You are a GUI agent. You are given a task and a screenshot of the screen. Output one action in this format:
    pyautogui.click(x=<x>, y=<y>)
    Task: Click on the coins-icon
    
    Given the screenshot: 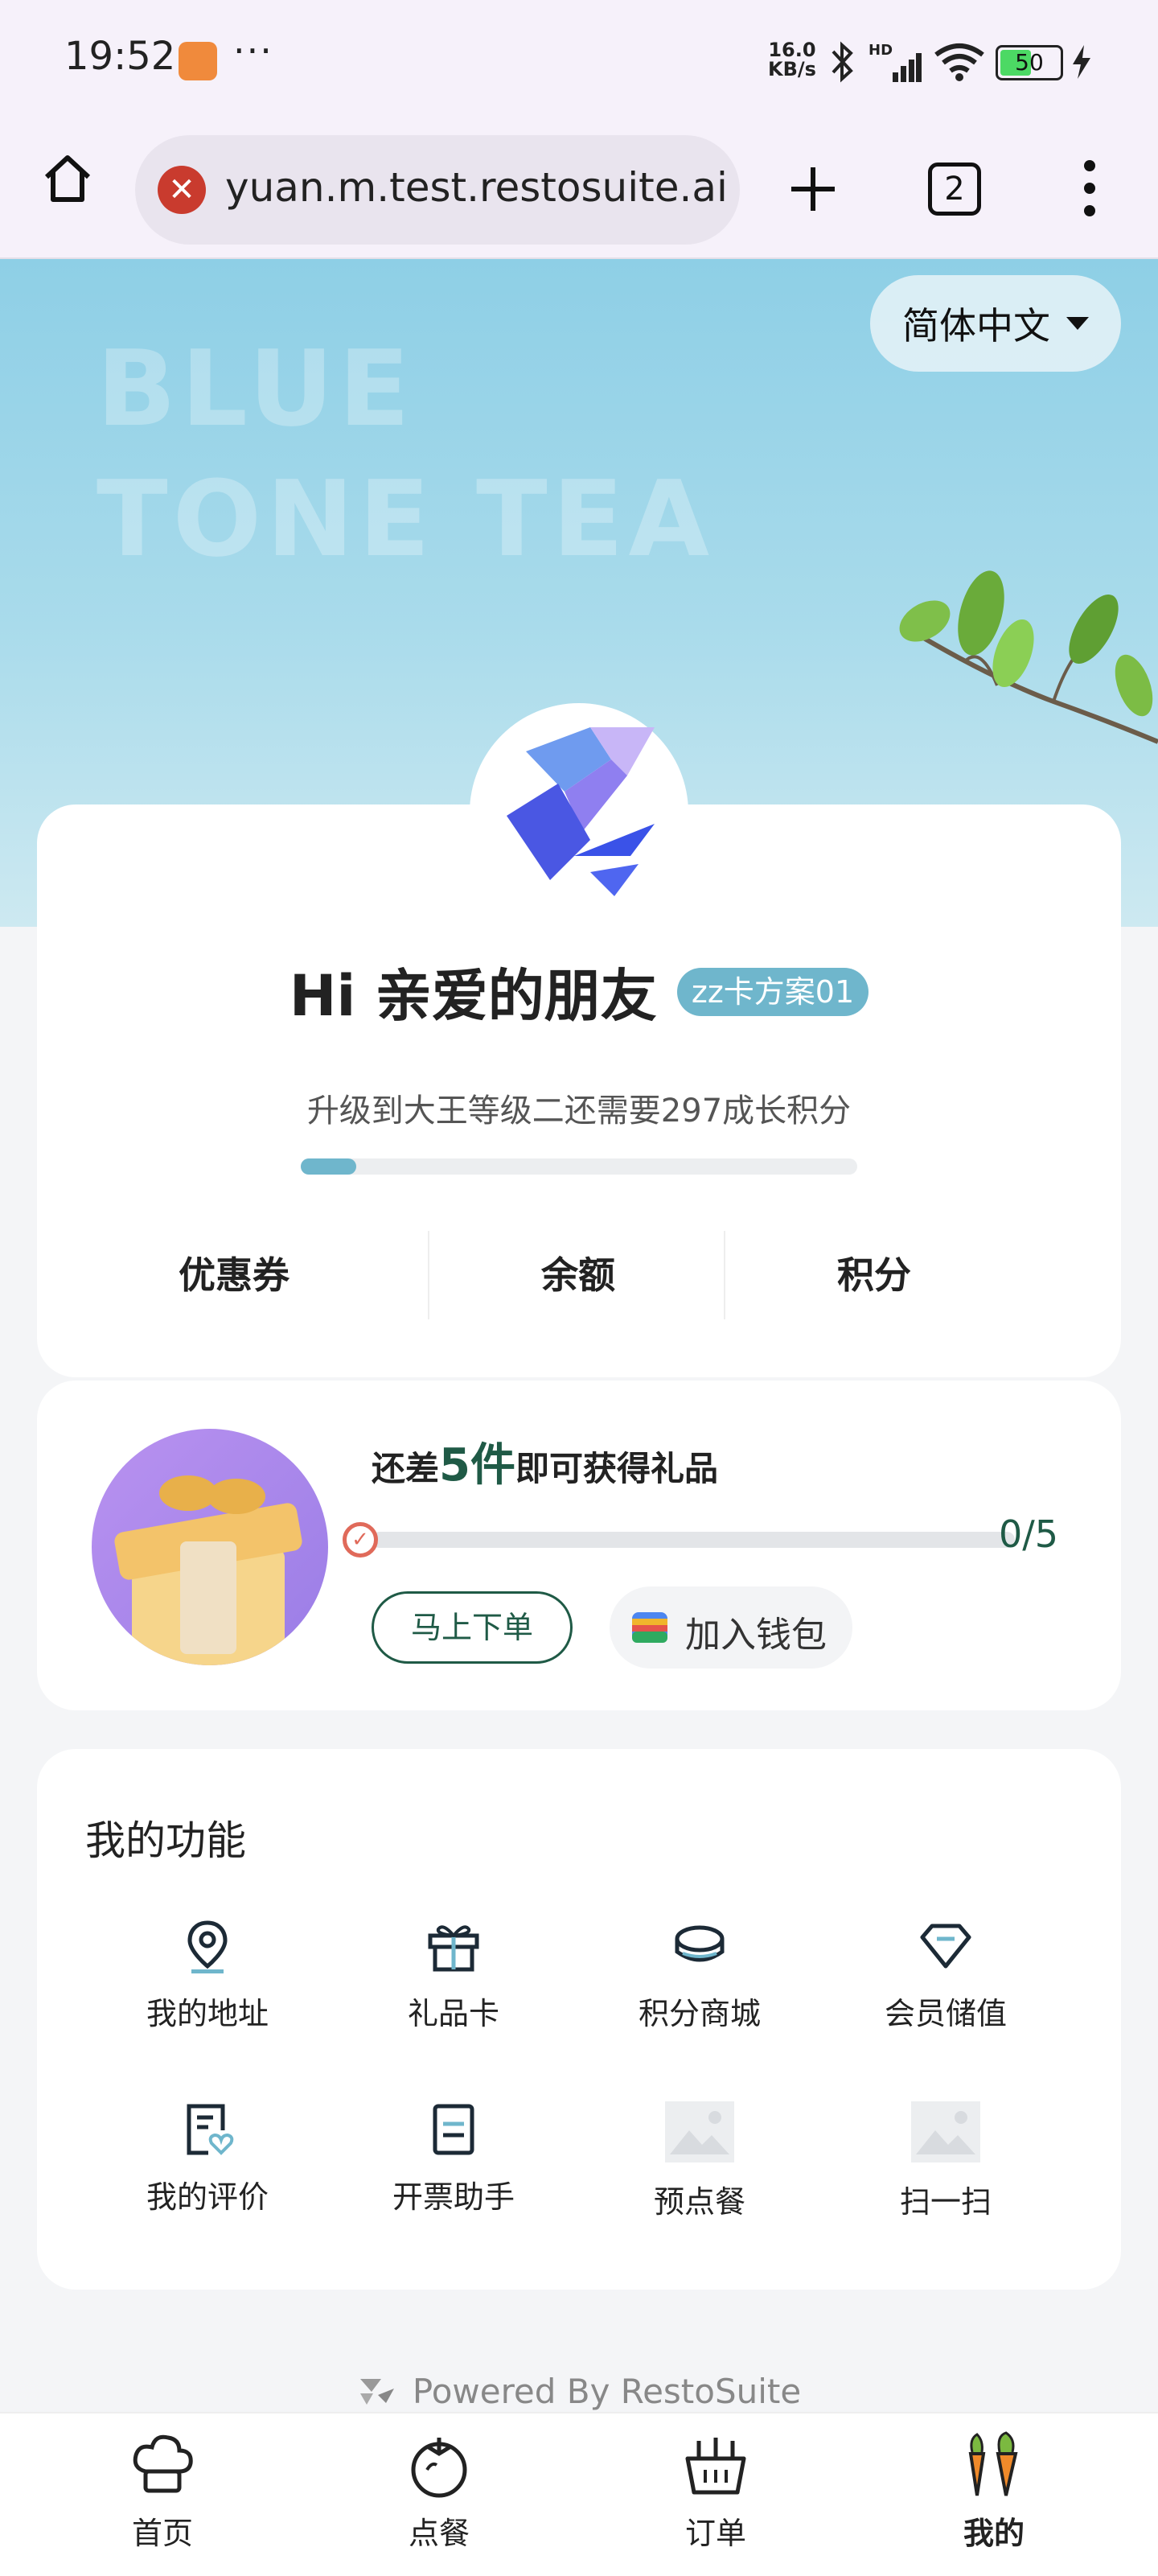 What is the action you would take?
    pyautogui.click(x=700, y=1943)
    